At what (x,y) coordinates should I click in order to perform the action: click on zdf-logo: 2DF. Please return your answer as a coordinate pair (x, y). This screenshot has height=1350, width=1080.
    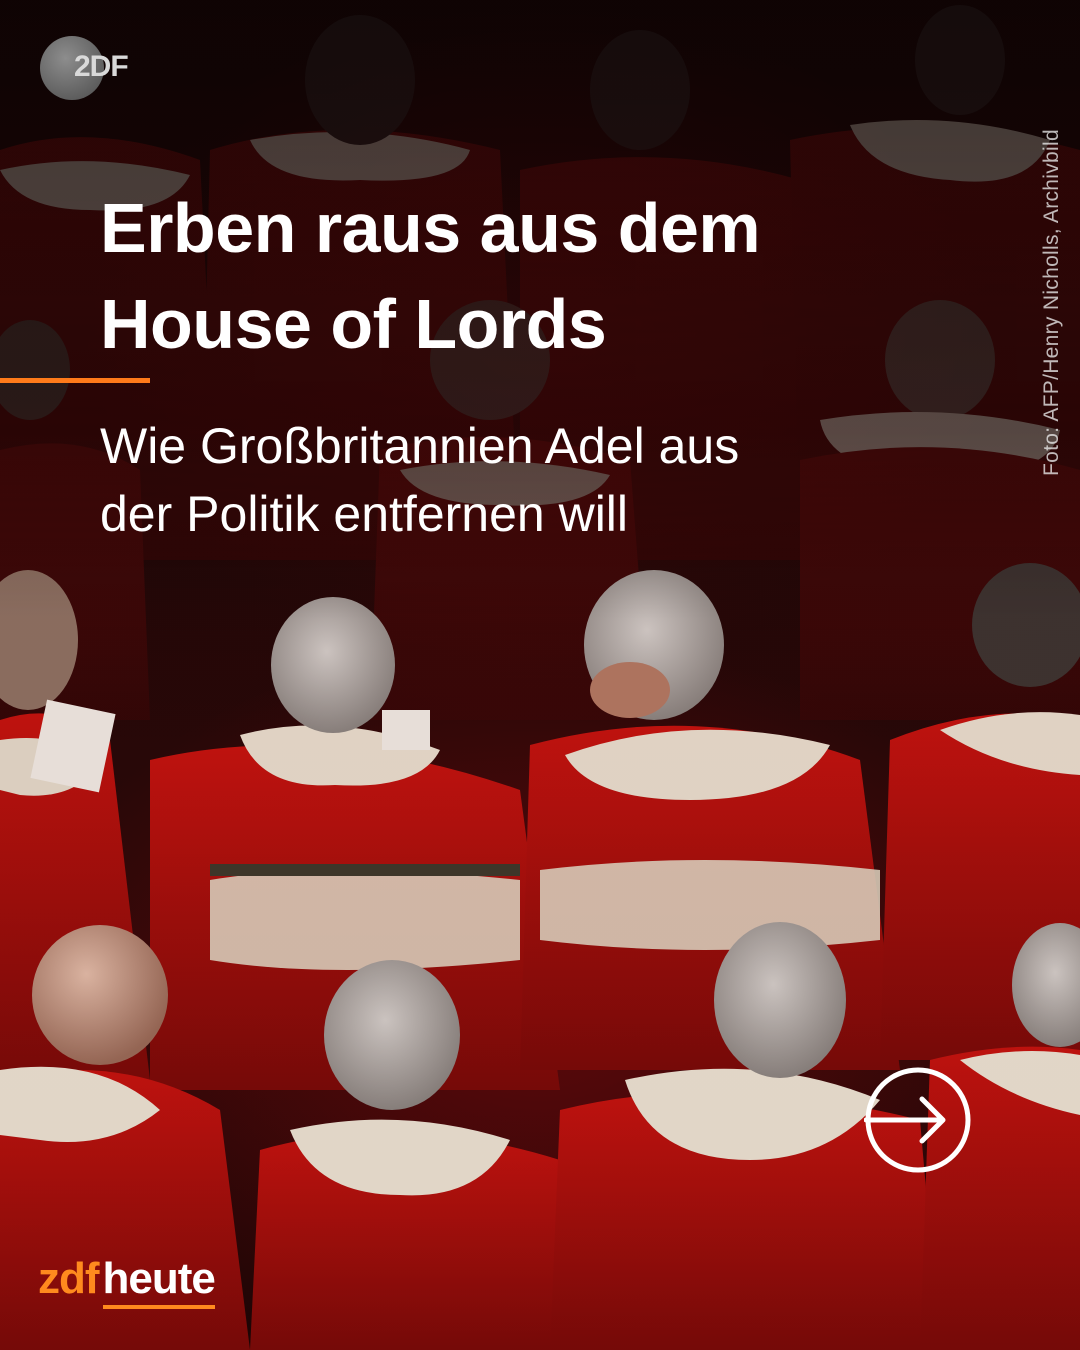
    Looking at the image, I should click on (84, 68).